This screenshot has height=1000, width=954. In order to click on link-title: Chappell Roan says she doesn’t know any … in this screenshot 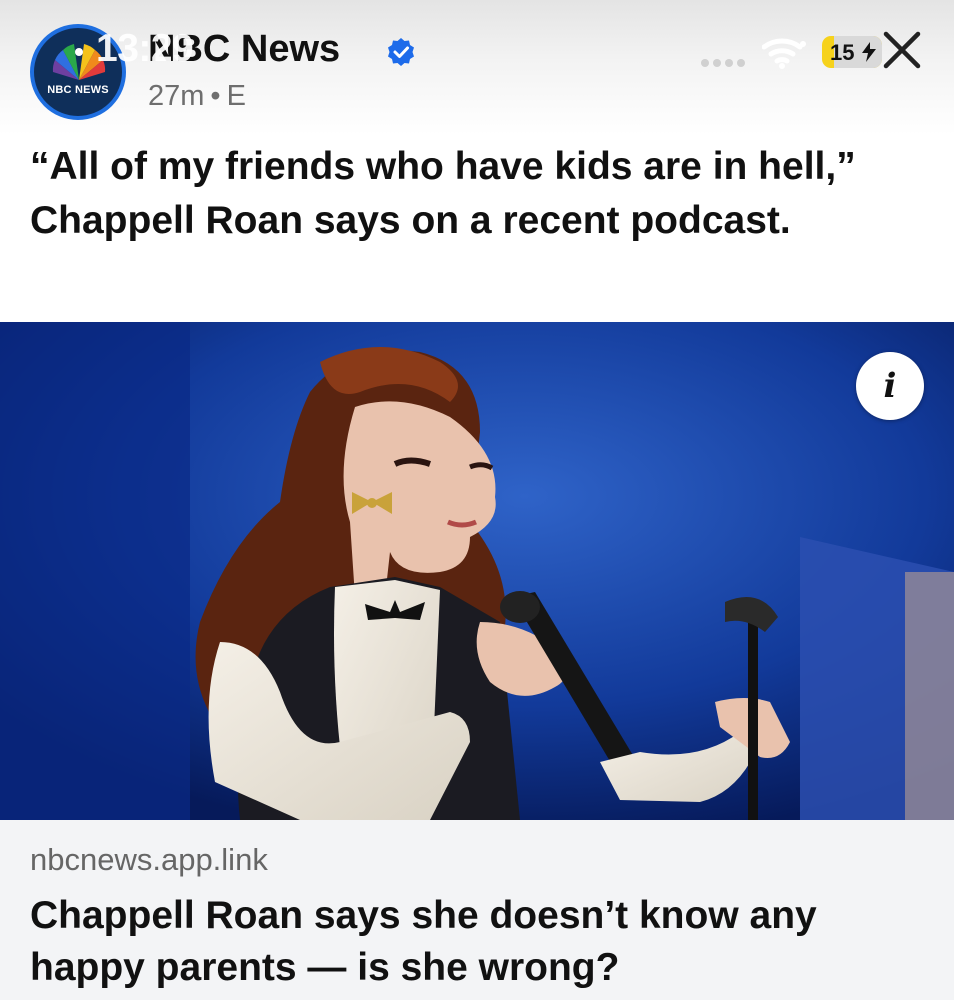, I will do `click(480, 942)`.